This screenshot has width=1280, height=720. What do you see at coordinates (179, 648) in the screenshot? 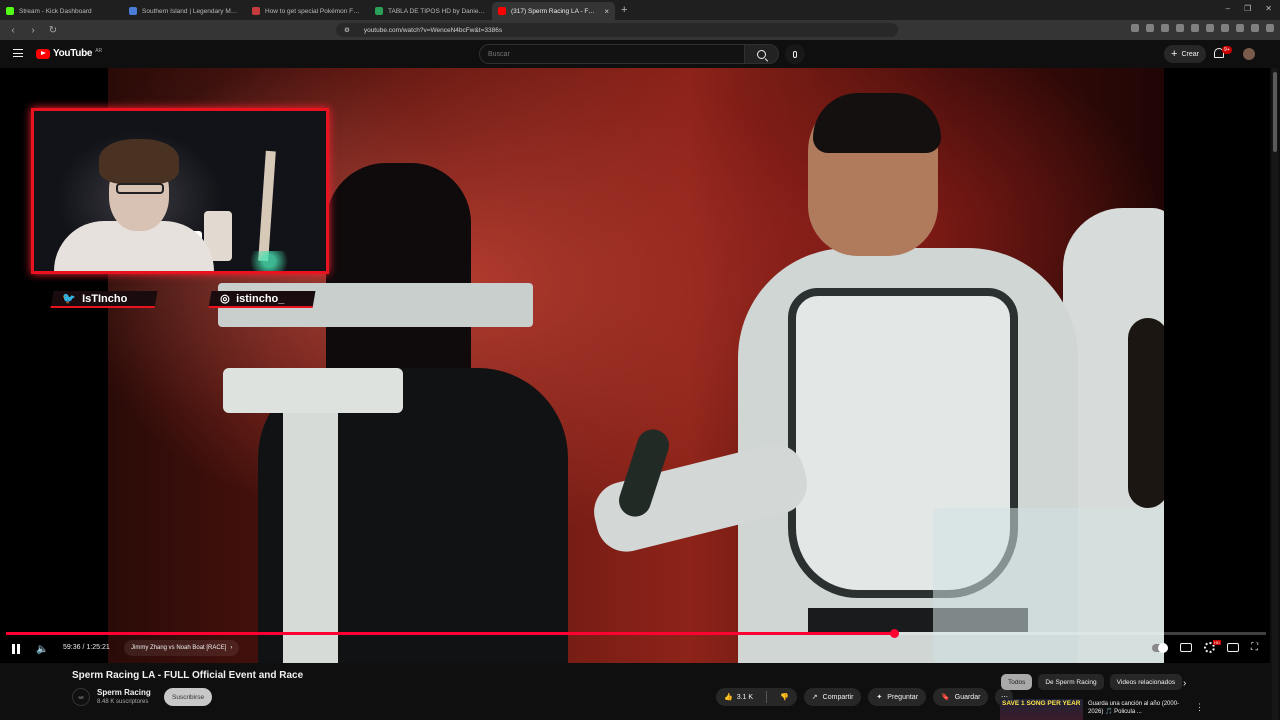
I see `chapter-title: Jimmy Zhang vs Noah Boat [RACE]` at bounding box center [179, 648].